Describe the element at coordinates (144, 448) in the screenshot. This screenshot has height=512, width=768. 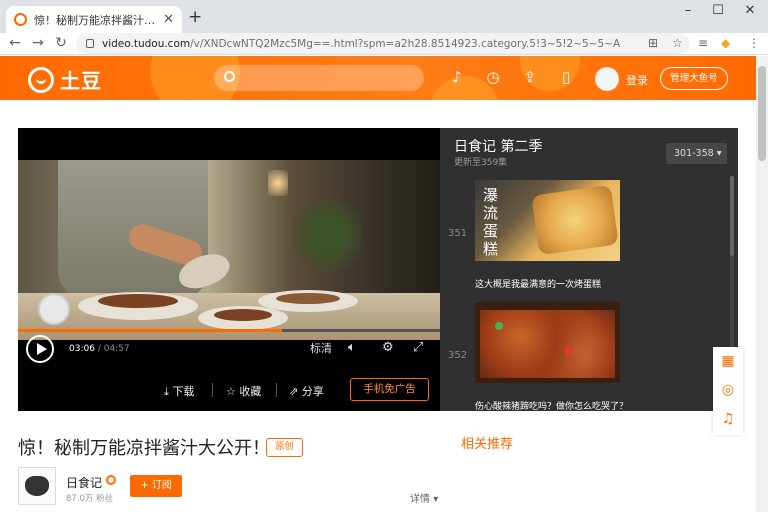
I see `video-title: 惊！秘制万能凉拌酱汁大公开！` at that location.